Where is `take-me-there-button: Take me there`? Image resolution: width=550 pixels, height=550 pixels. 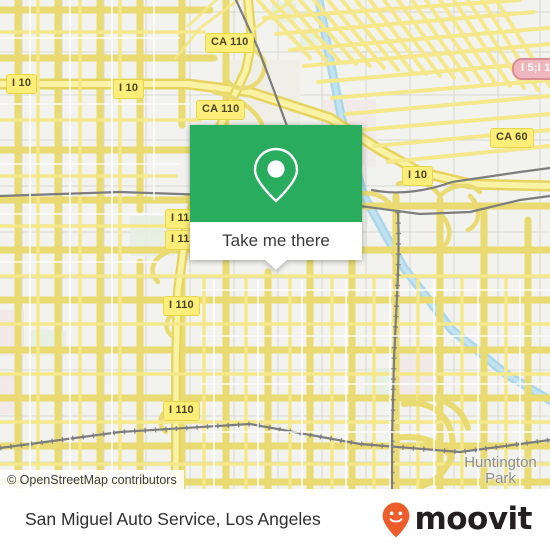 take-me-there-button: Take me there is located at coordinates (276, 246).